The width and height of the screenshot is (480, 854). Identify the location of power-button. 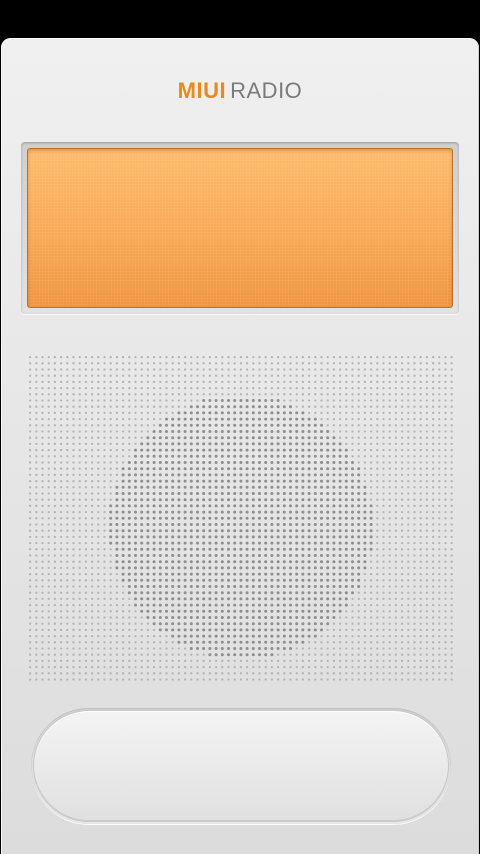
(241, 766).